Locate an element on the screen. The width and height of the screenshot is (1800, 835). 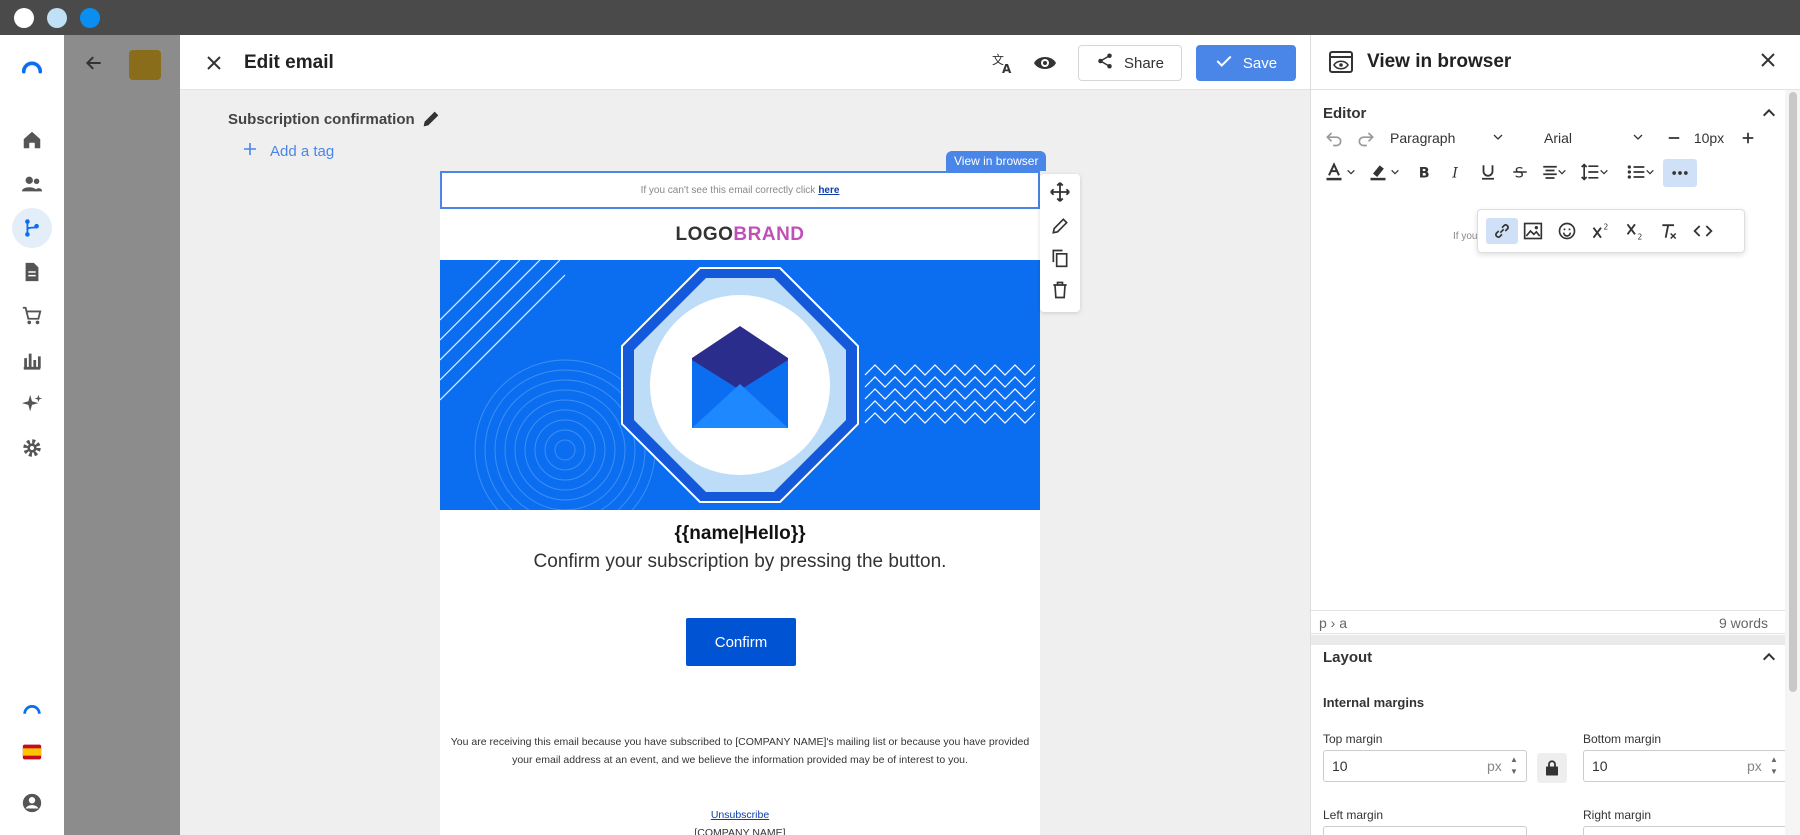
window-minimize-dot is located at coordinates (57, 18).